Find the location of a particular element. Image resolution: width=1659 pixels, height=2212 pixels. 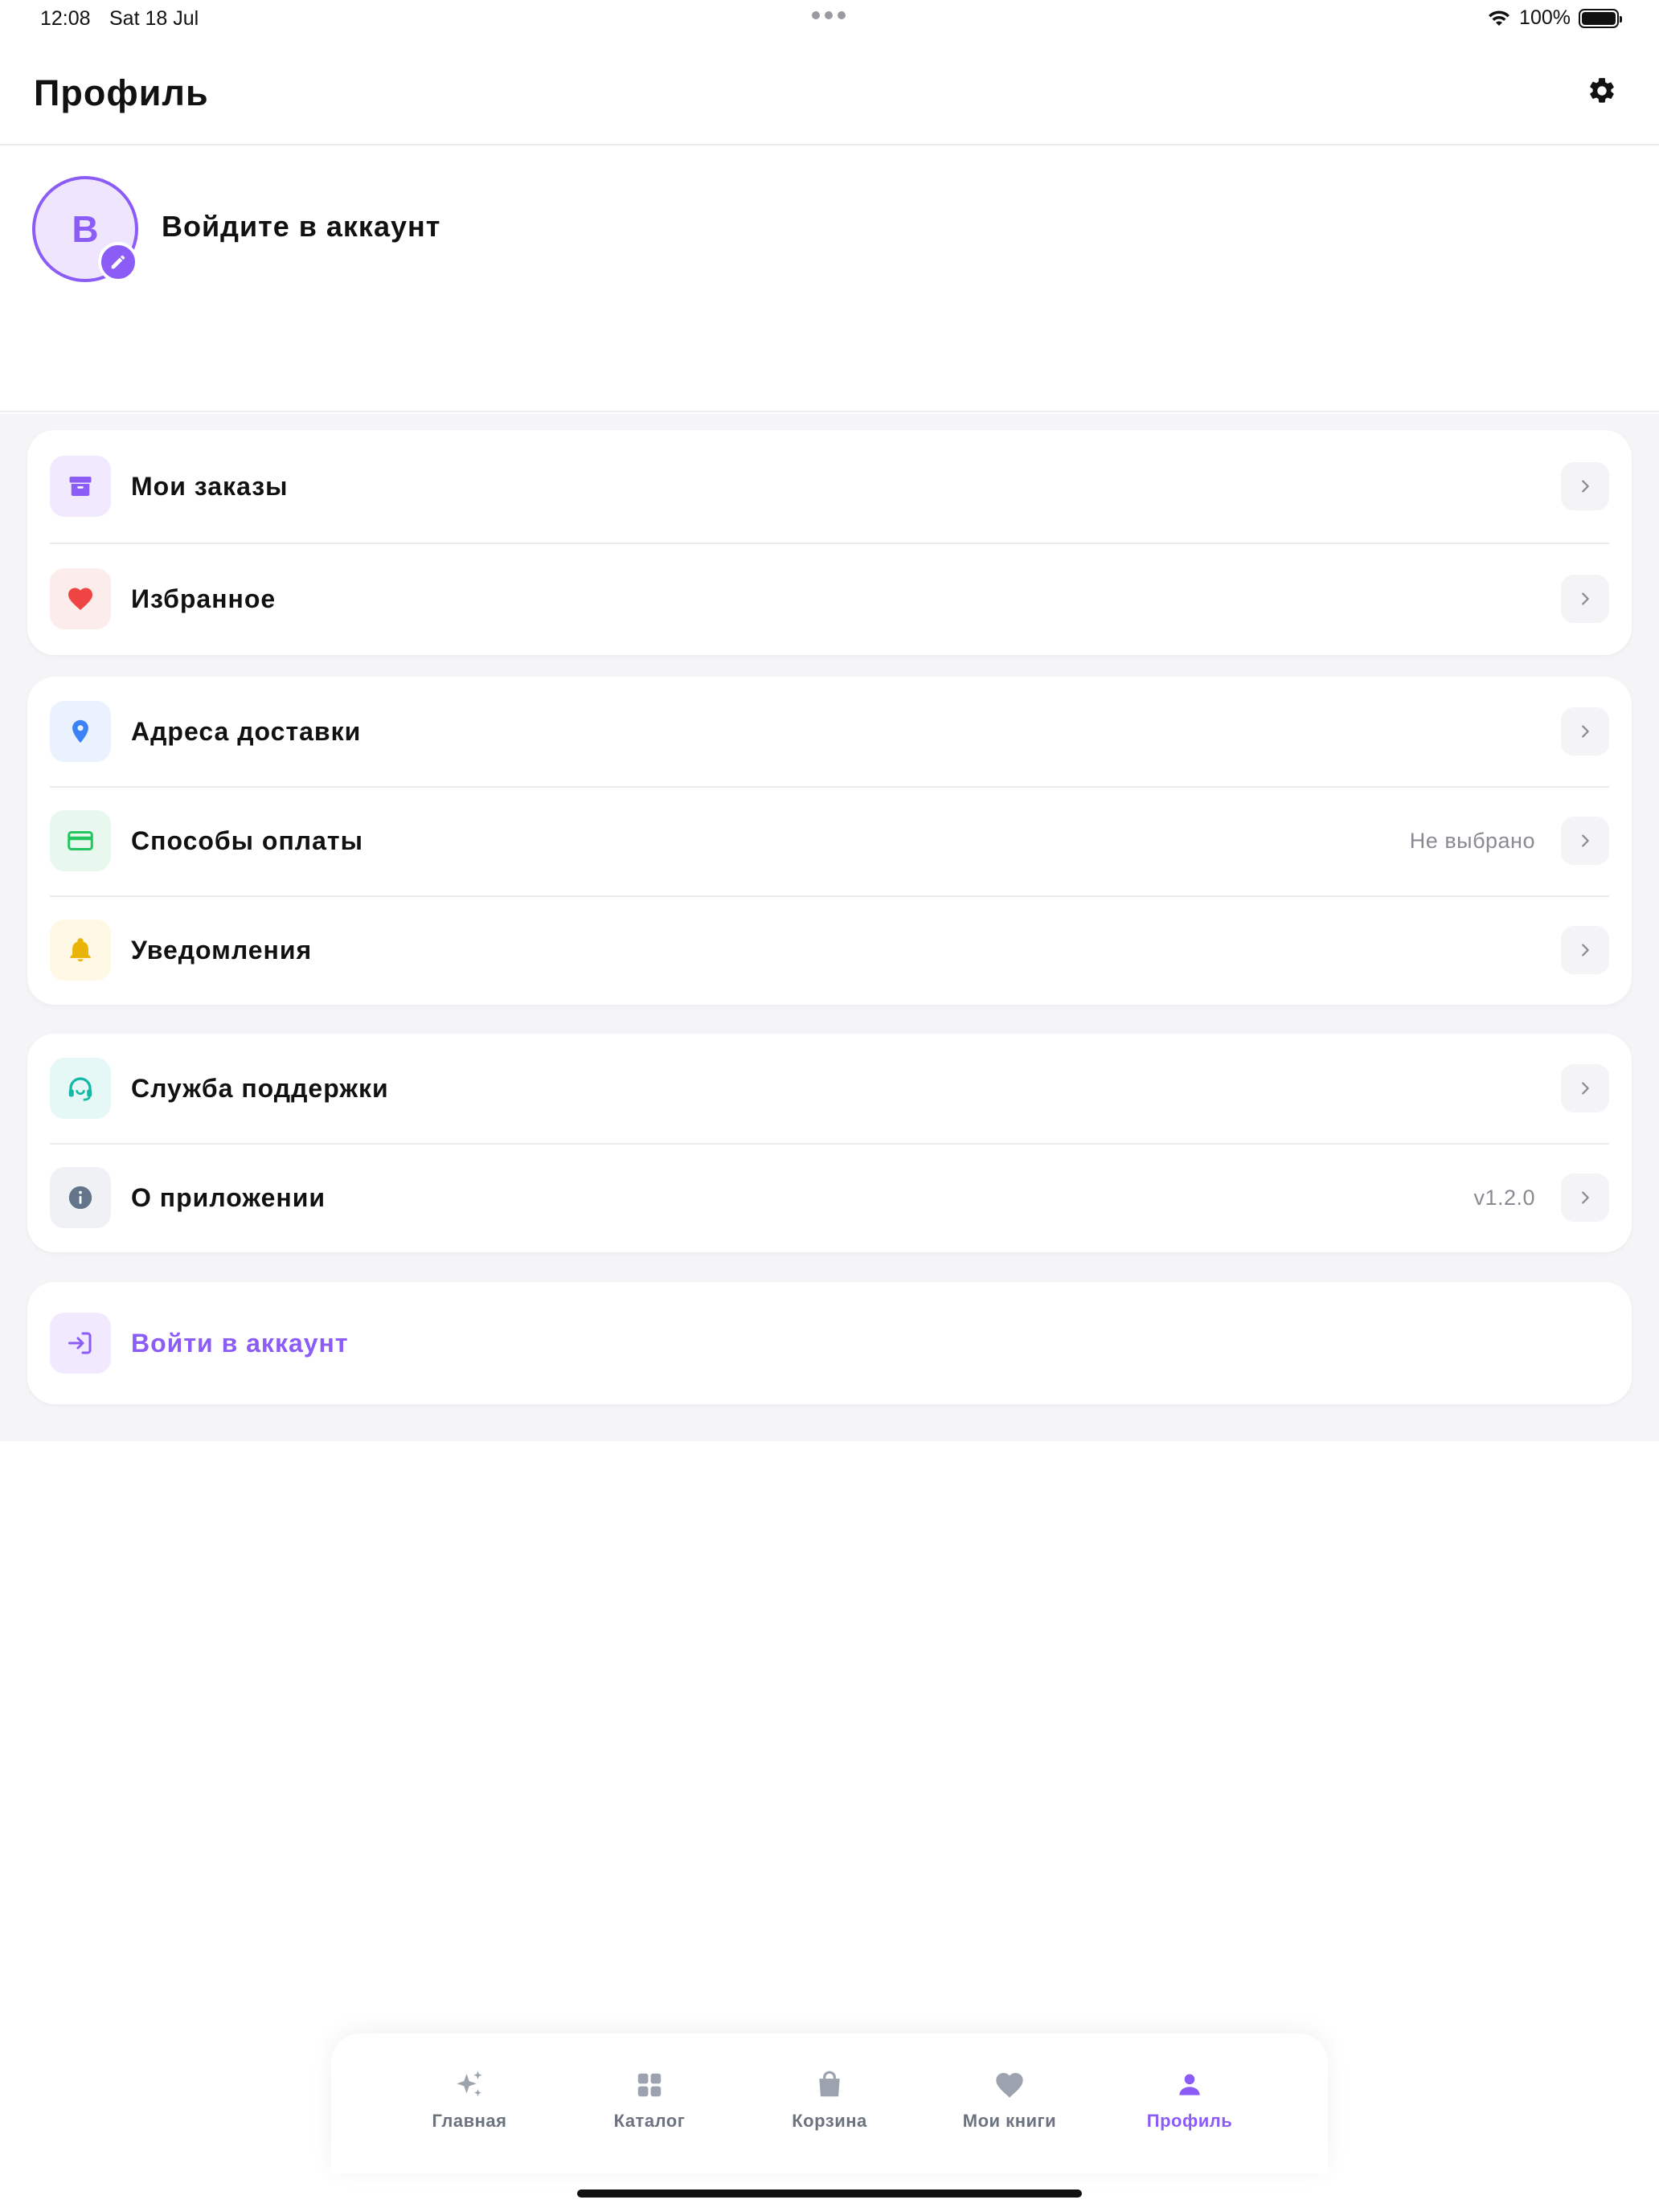

tab-label: Мои книги is located at coordinates (1010, 2121).